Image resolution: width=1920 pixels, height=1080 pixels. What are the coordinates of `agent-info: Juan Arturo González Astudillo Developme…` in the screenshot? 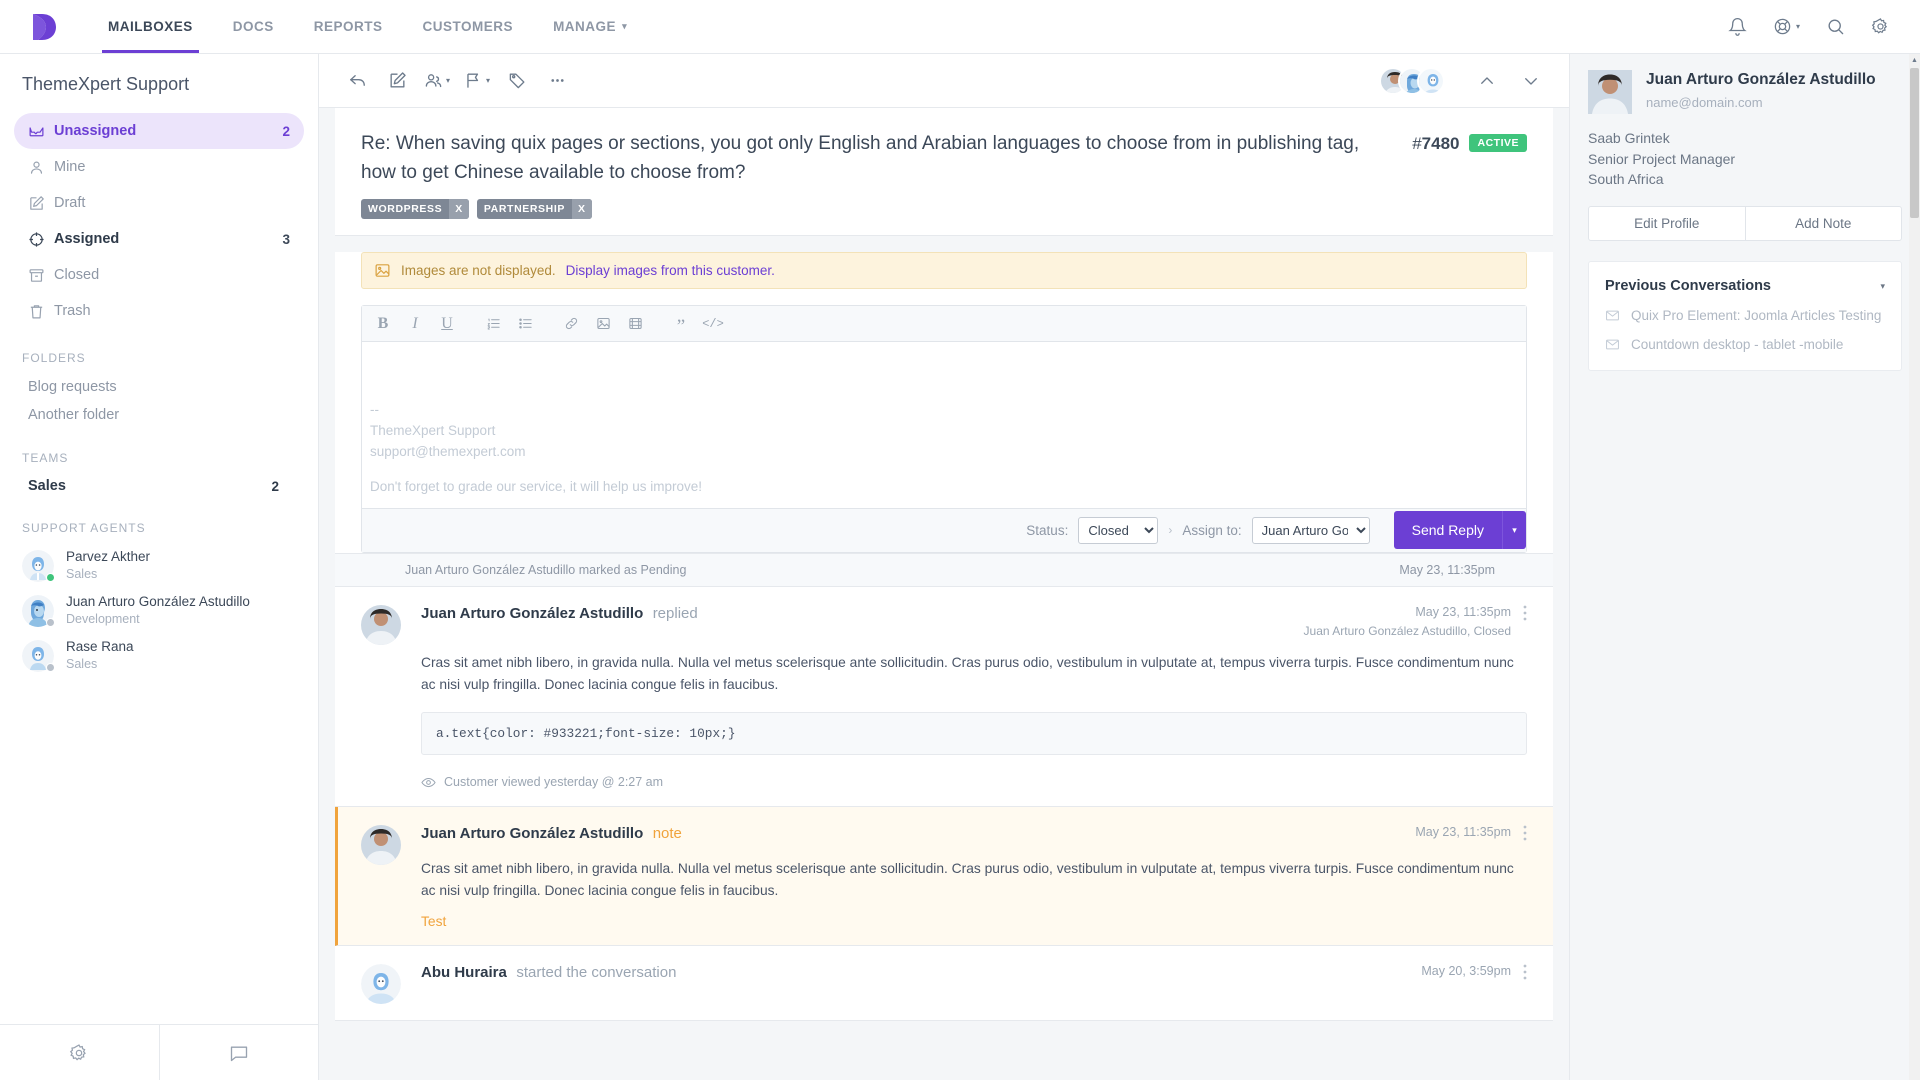 It's located at (158, 610).